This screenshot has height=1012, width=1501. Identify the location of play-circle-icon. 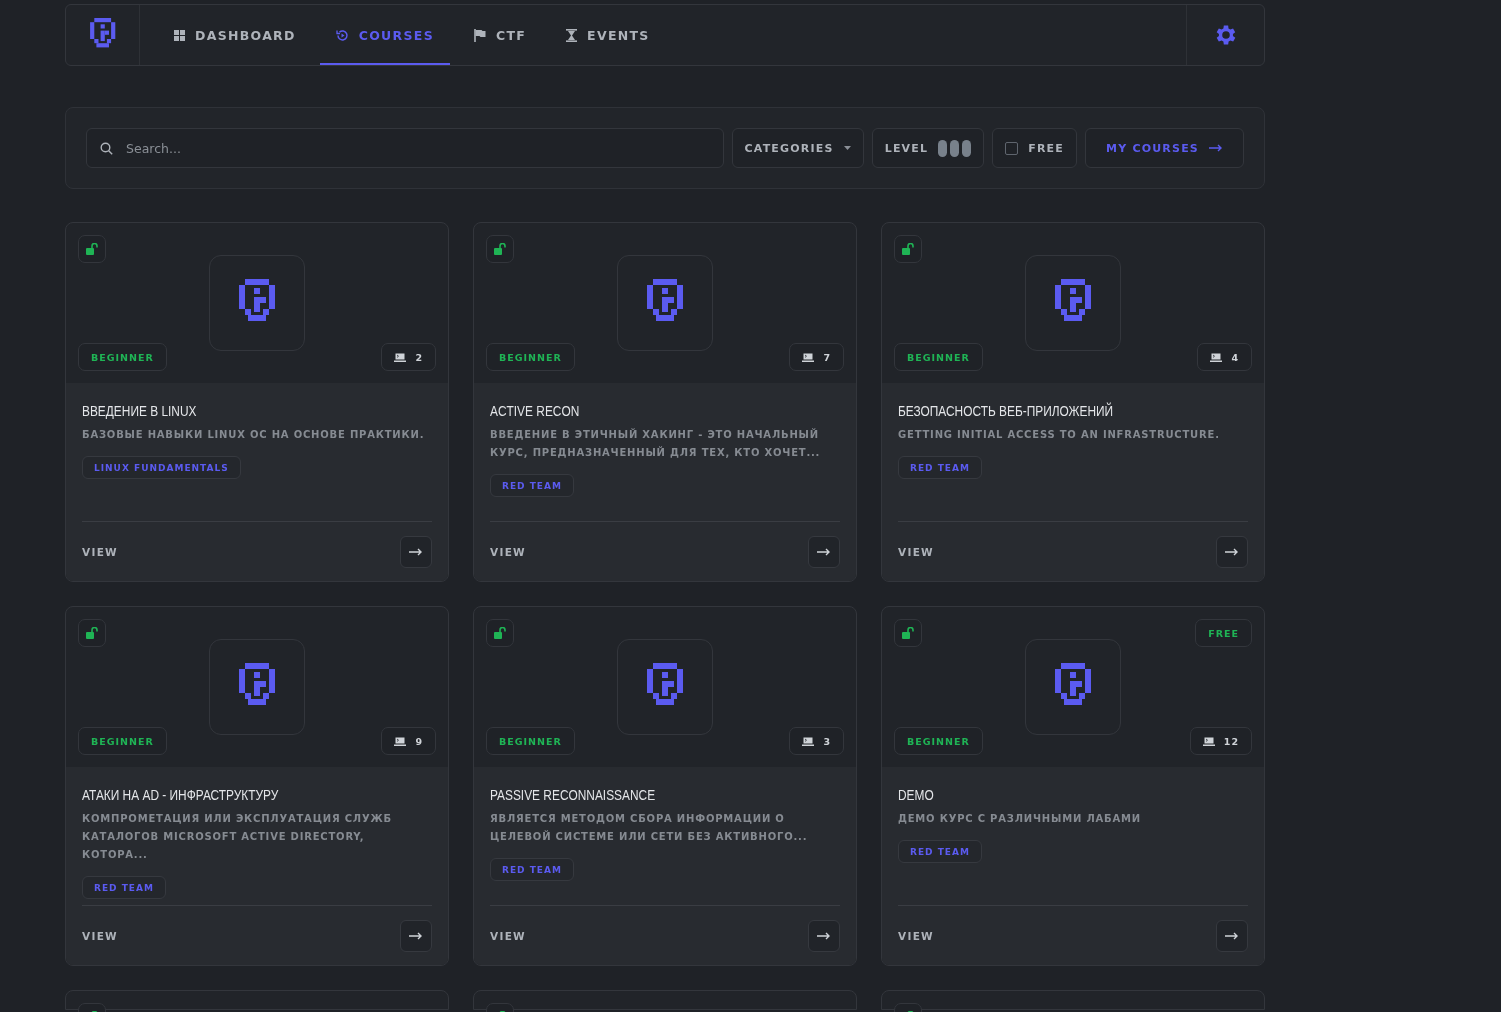
(342, 35).